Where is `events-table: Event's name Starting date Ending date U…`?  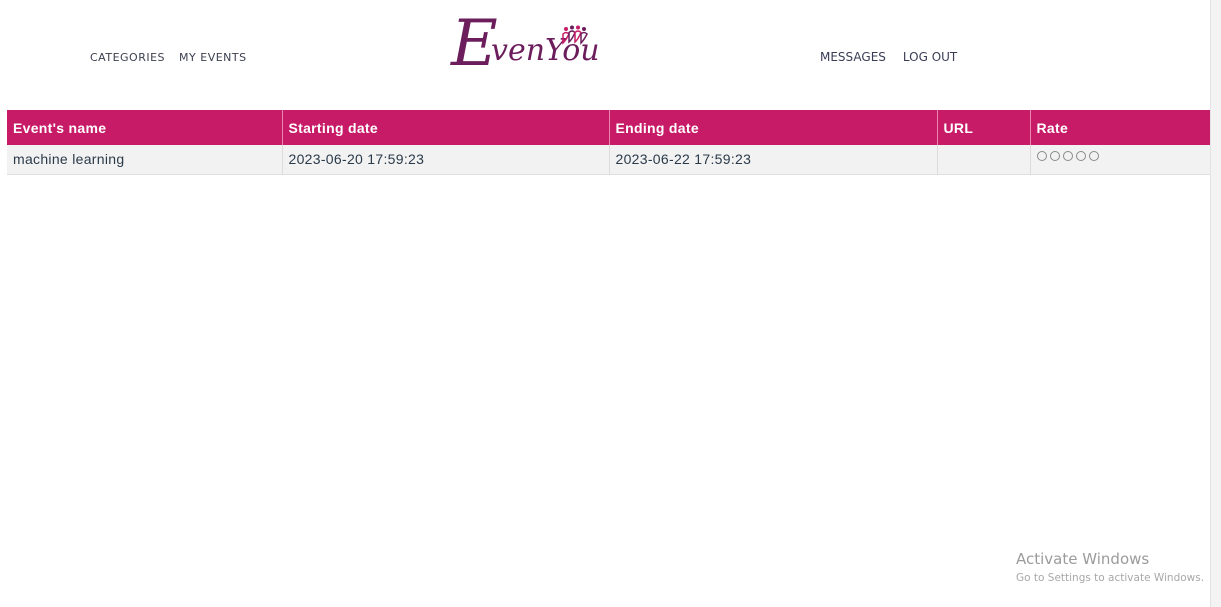
events-table: Event's name Starting date Ending date U… is located at coordinates (608, 142).